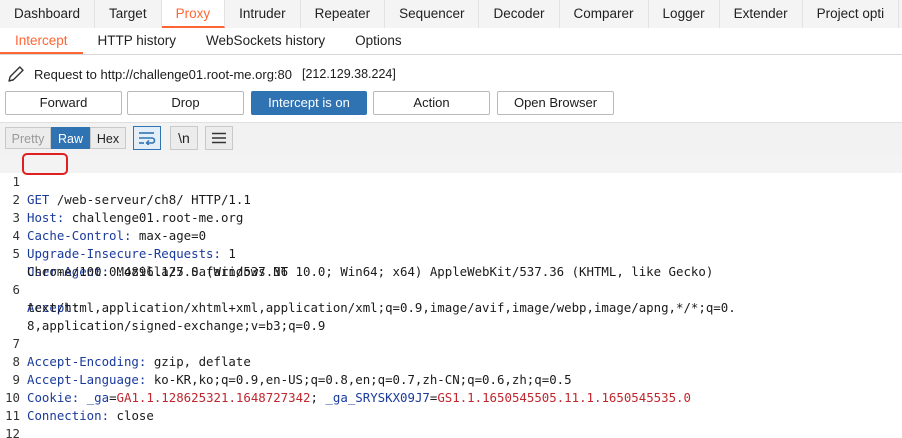 Image resolution: width=902 pixels, height=438 pixels. I want to click on tab-dashboard: Dashboard, so click(48, 14).